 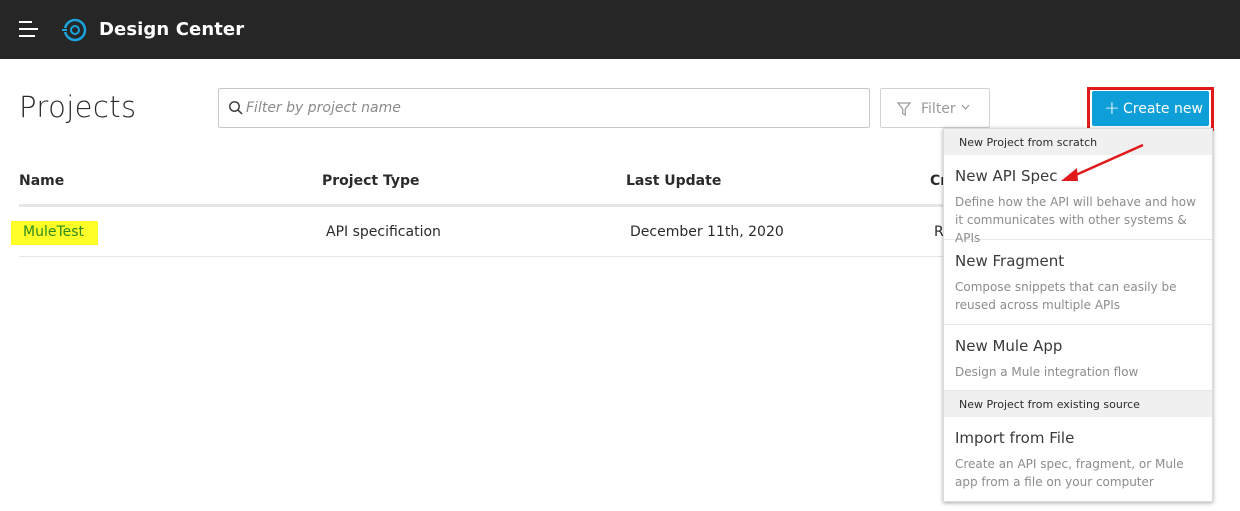 I want to click on chevron-down-icon, so click(x=965, y=107).